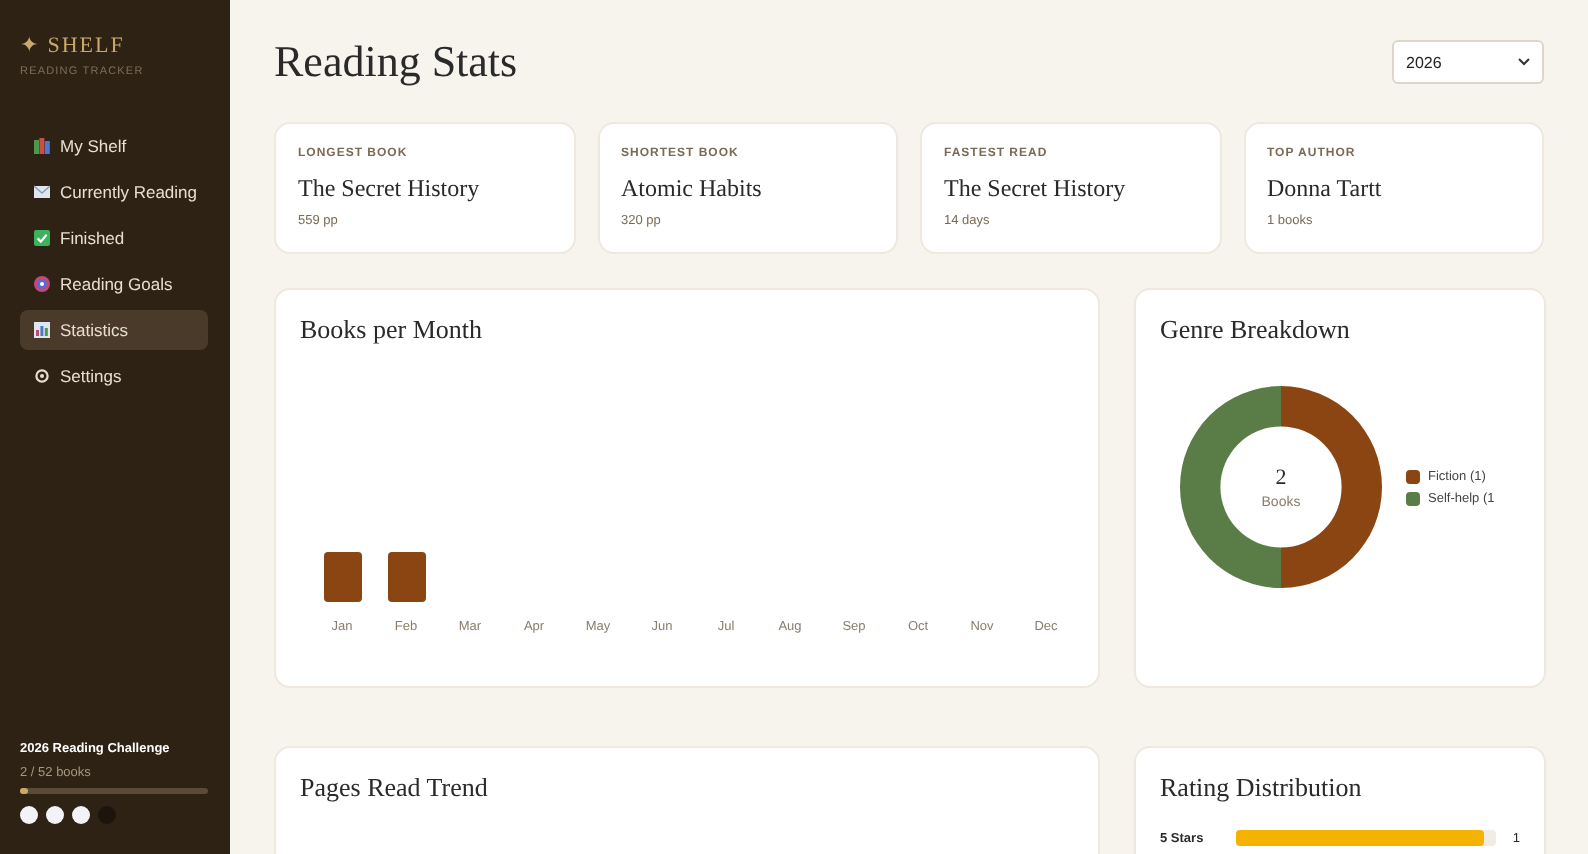 The image size is (1588, 854). Describe the element at coordinates (114, 238) in the screenshot. I see `sidebar-item: Finished` at that location.